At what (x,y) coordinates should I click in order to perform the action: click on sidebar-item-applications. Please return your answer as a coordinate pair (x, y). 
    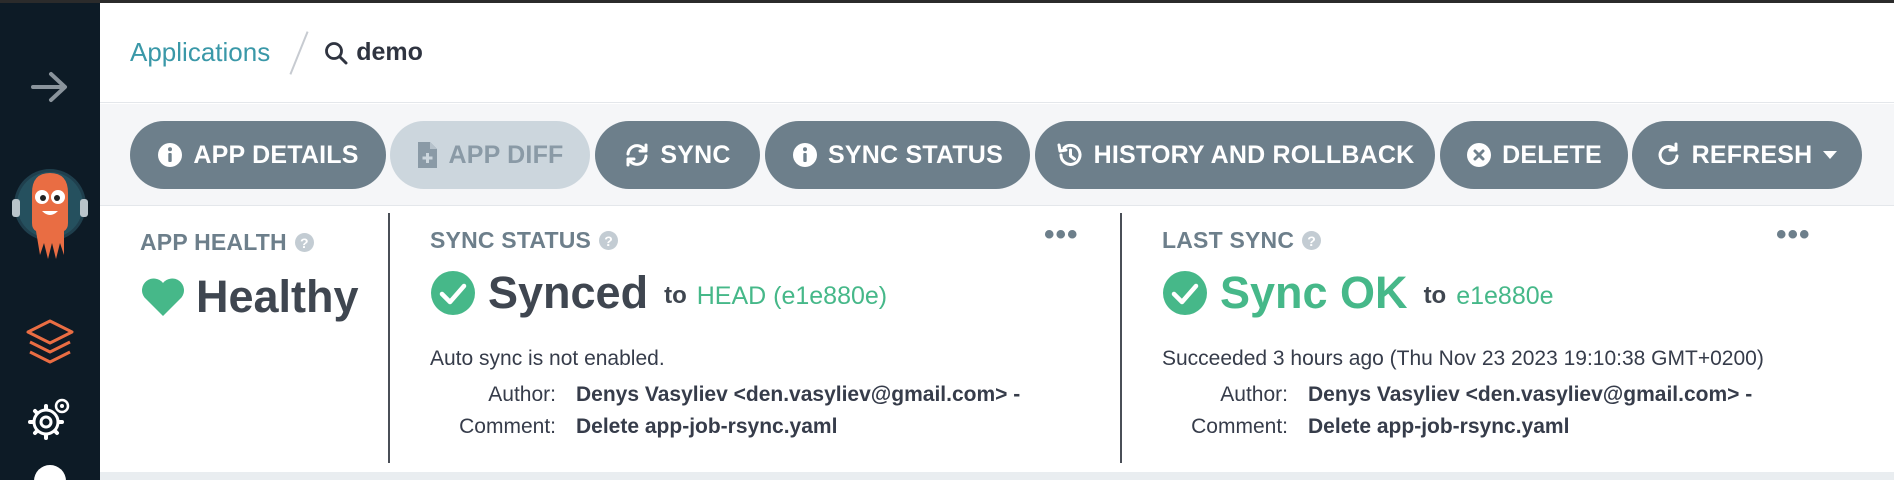
    Looking at the image, I should click on (50, 343).